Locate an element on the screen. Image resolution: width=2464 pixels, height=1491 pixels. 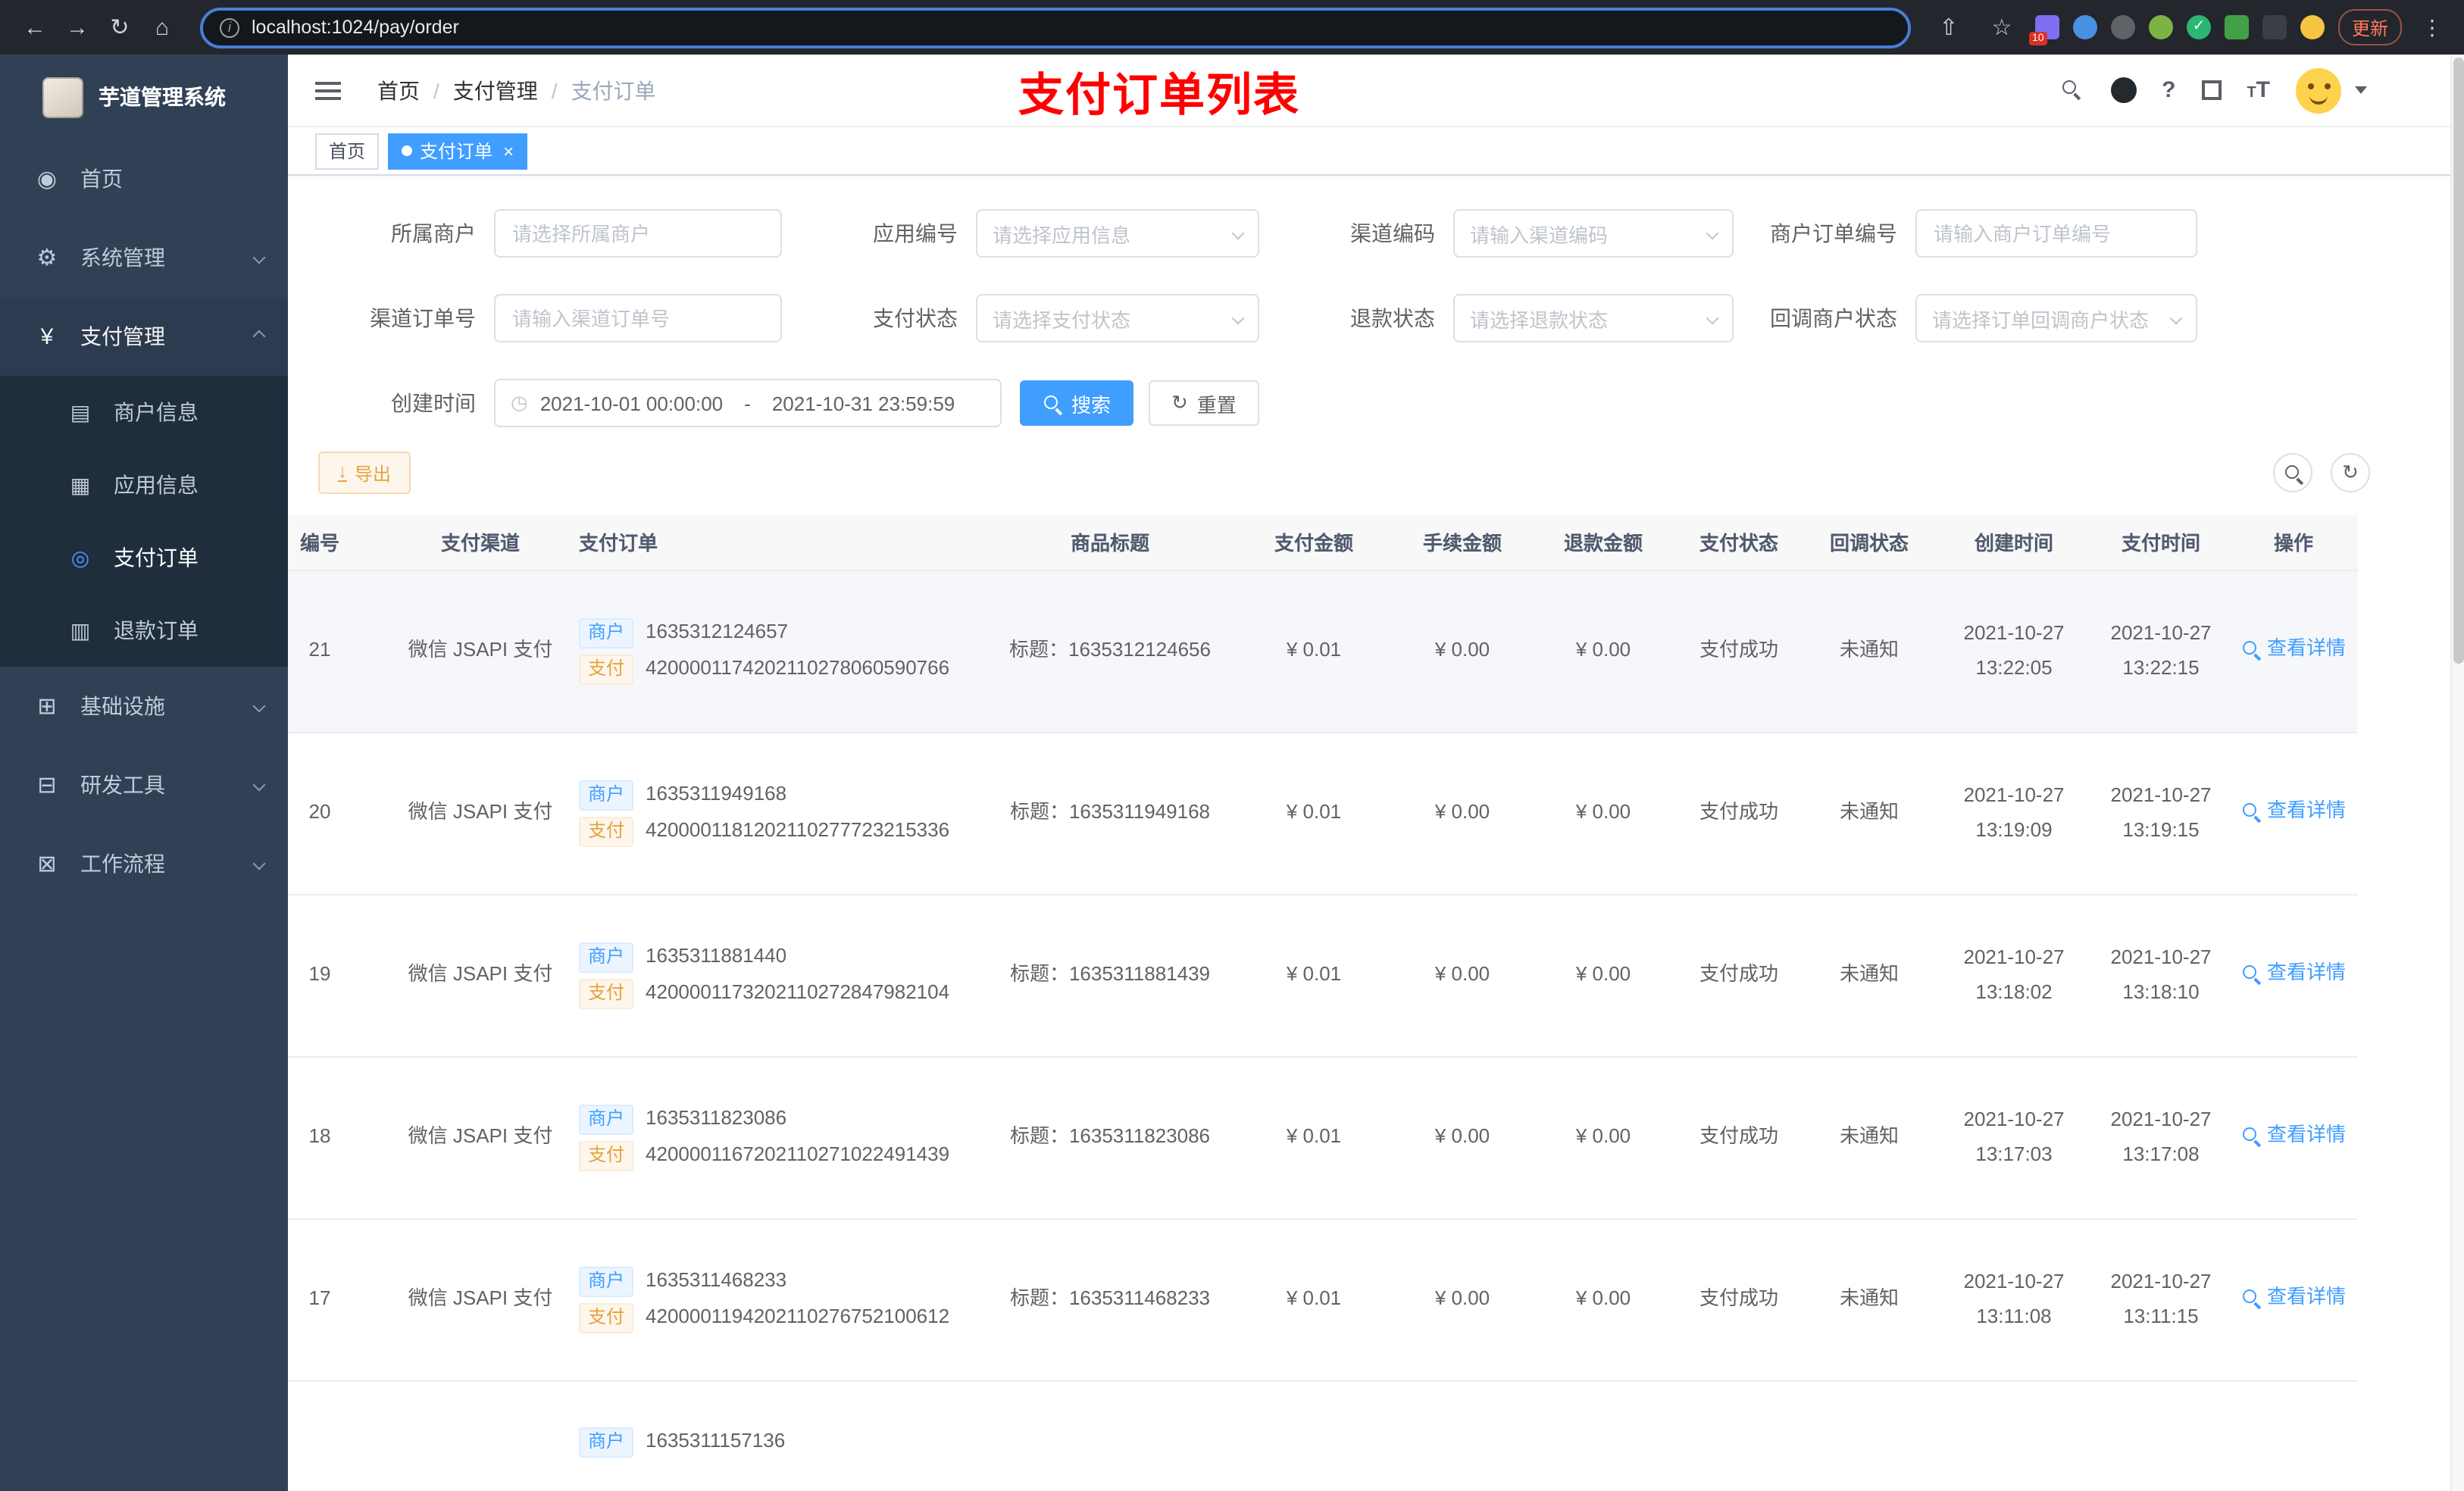
field-label: 渠道编码 is located at coordinates (1392, 233).